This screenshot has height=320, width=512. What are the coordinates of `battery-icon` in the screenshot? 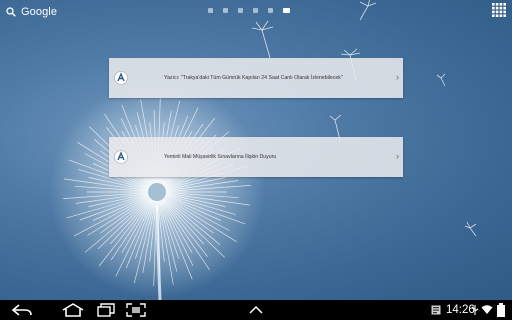 It's located at (501, 310).